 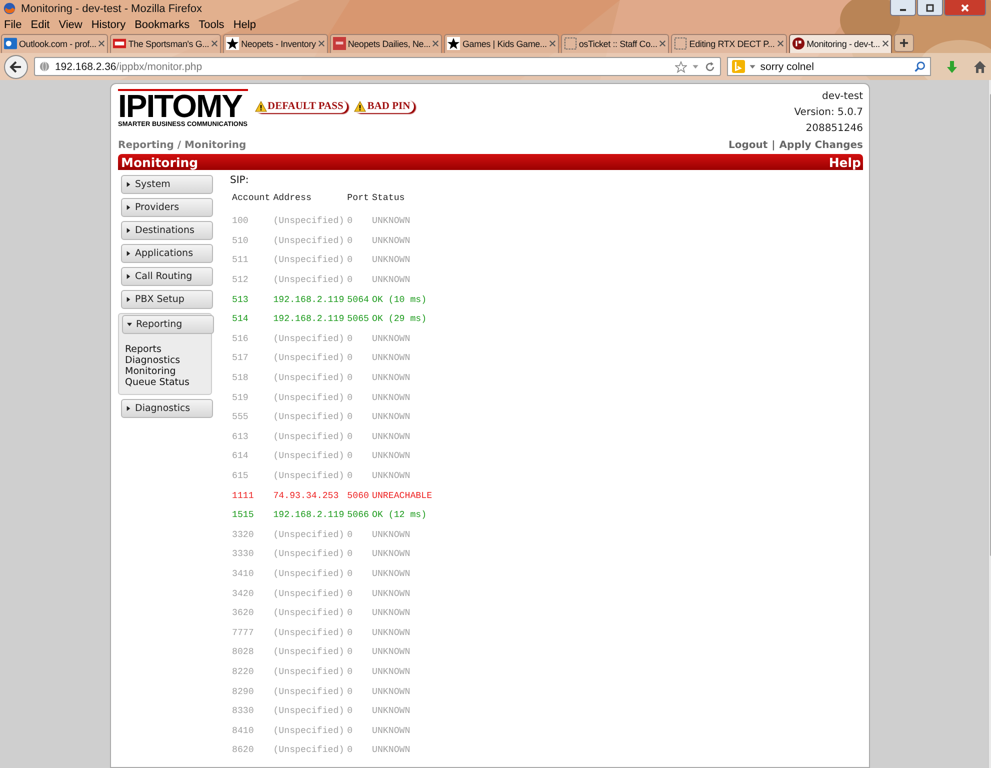 I want to click on sidebar-link: Queue Status, so click(x=166, y=382).